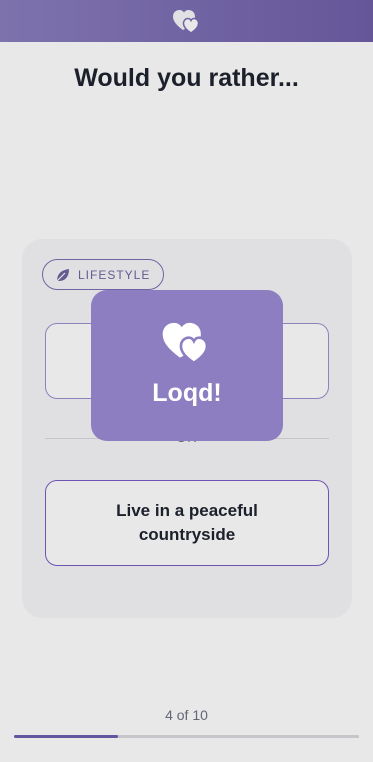 The image size is (373, 762). What do you see at coordinates (187, 365) in the screenshot?
I see `loaded-toast: Loqd!` at bounding box center [187, 365].